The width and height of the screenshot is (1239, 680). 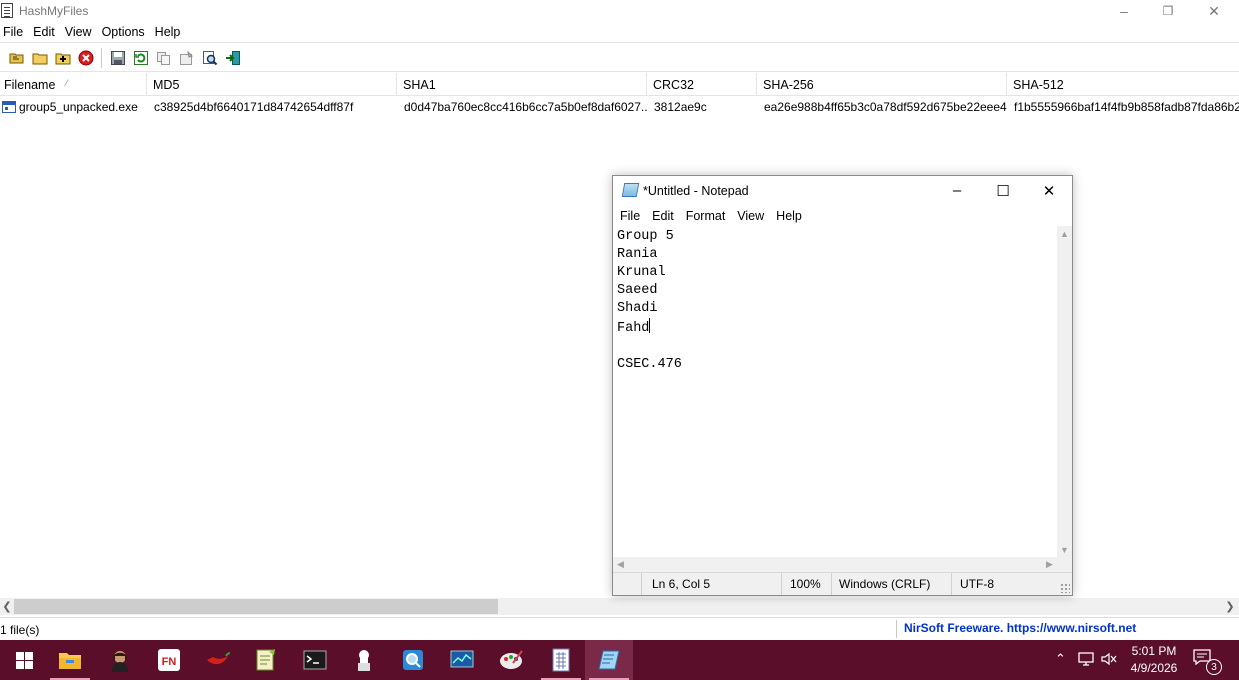 What do you see at coordinates (522, 84) in the screenshot?
I see `column-header-sha1: SHA1` at bounding box center [522, 84].